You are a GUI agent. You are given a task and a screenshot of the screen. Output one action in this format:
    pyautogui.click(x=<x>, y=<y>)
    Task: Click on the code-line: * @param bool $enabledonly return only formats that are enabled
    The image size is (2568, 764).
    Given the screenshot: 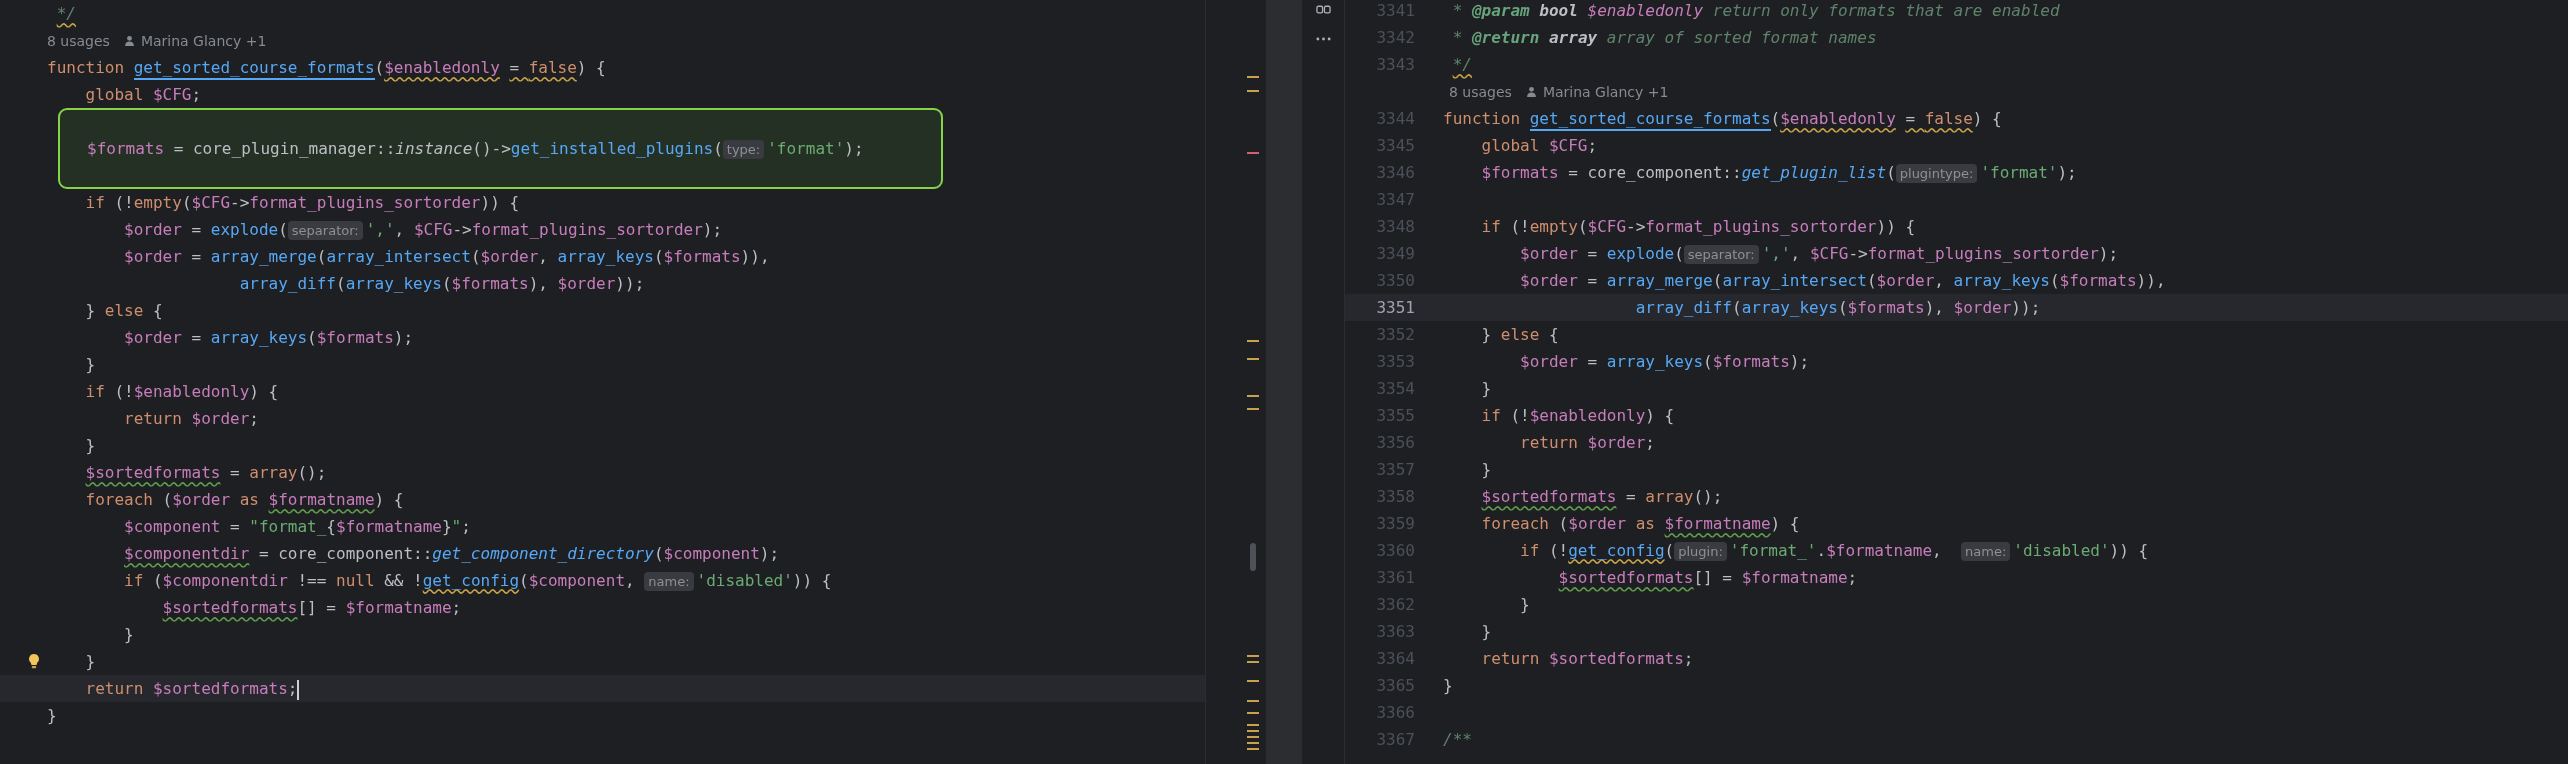 What is the action you would take?
    pyautogui.click(x=1755, y=11)
    